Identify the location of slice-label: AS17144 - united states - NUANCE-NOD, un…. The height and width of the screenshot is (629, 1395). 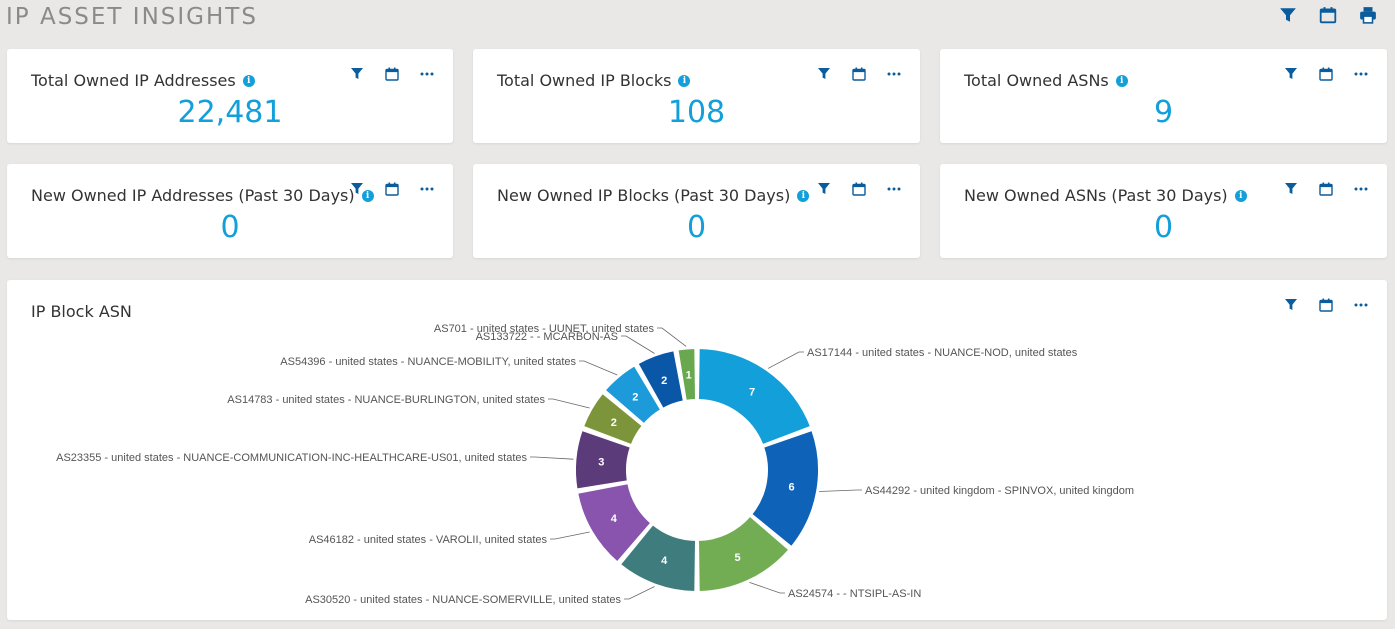
(942, 353).